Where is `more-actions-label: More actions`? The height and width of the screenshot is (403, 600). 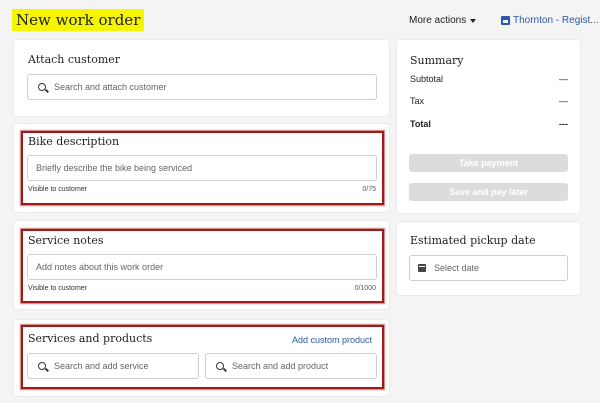 more-actions-label: More actions is located at coordinates (438, 20).